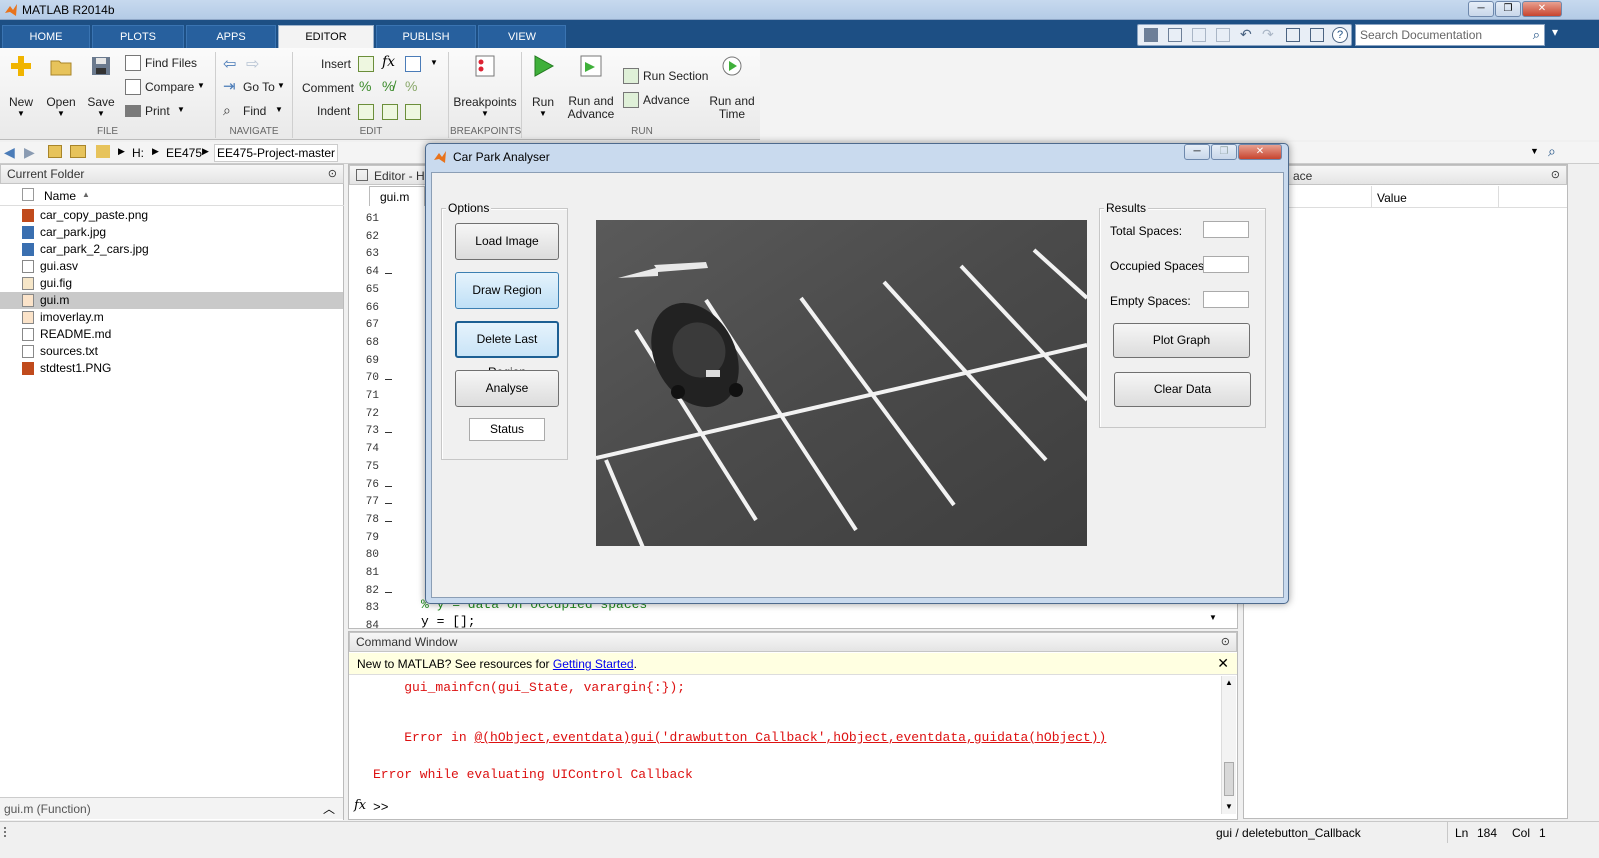 Image resolution: width=1599 pixels, height=858 pixels. I want to click on command-scrollbar: ▲ ▼, so click(1228, 745).